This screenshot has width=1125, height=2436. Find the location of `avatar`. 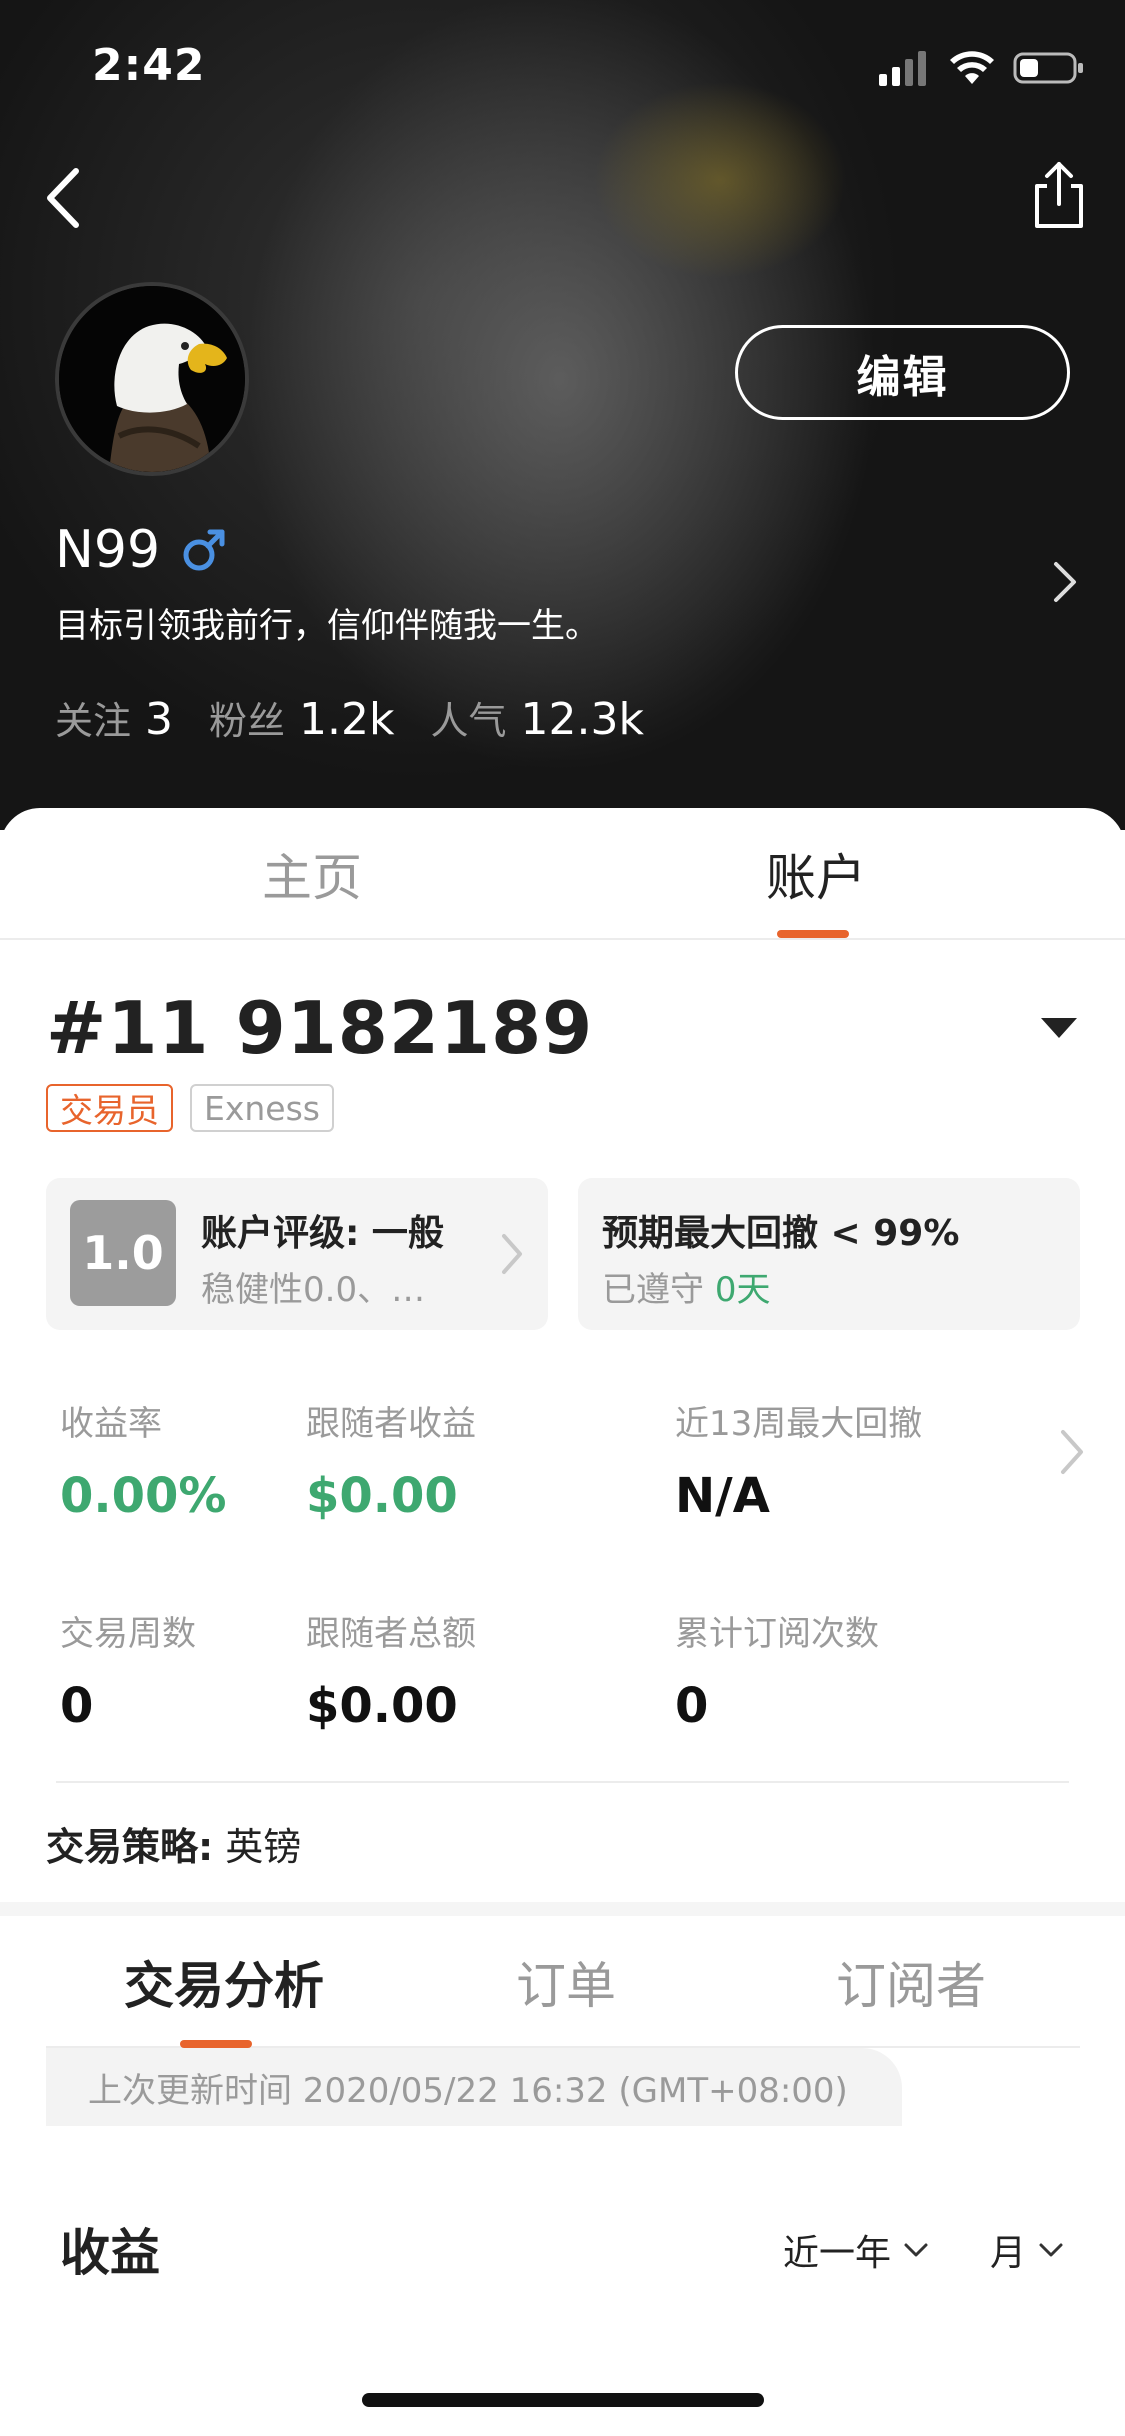

avatar is located at coordinates (152, 379).